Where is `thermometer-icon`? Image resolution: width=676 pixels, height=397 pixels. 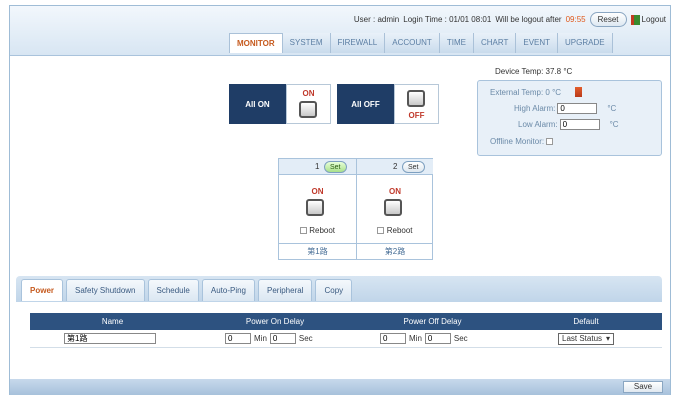 thermometer-icon is located at coordinates (579, 92).